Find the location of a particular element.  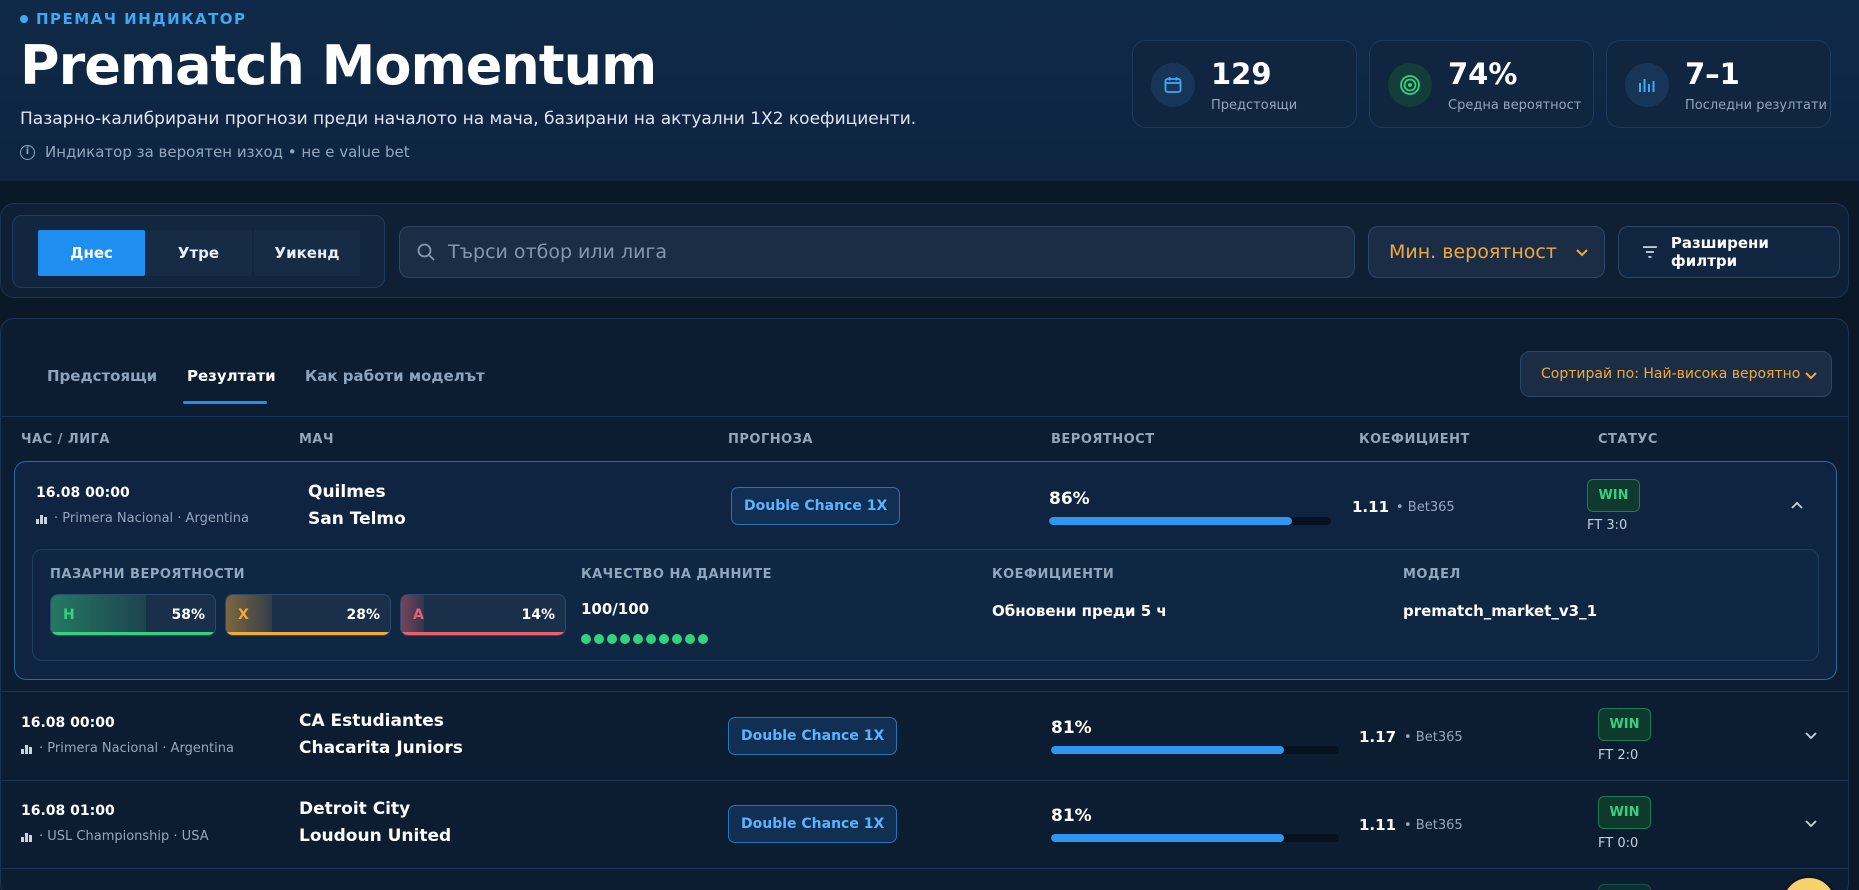

model-label: МОДЕЛ is located at coordinates (1432, 574).